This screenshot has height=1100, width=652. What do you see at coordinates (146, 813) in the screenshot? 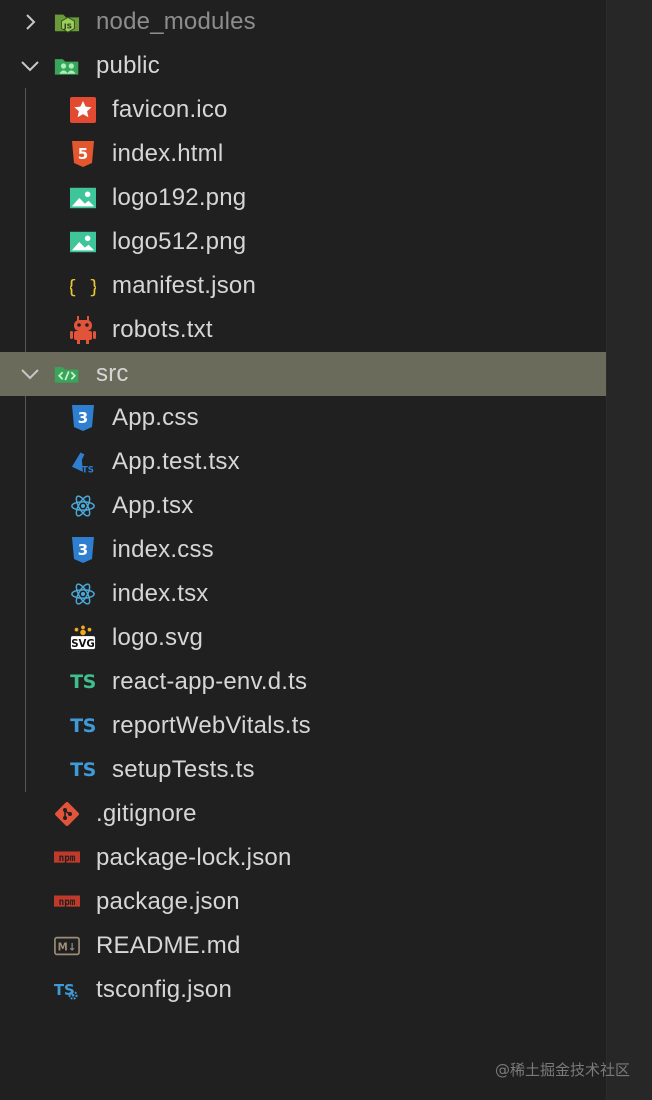
I see `tree-item-label: .gitignore` at bounding box center [146, 813].